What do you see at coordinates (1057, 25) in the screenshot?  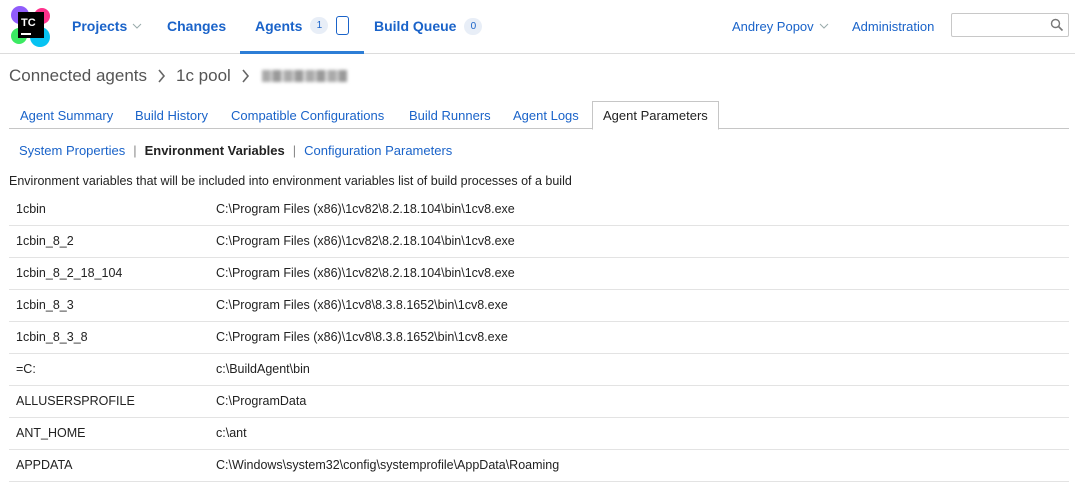 I see `search-icon` at bounding box center [1057, 25].